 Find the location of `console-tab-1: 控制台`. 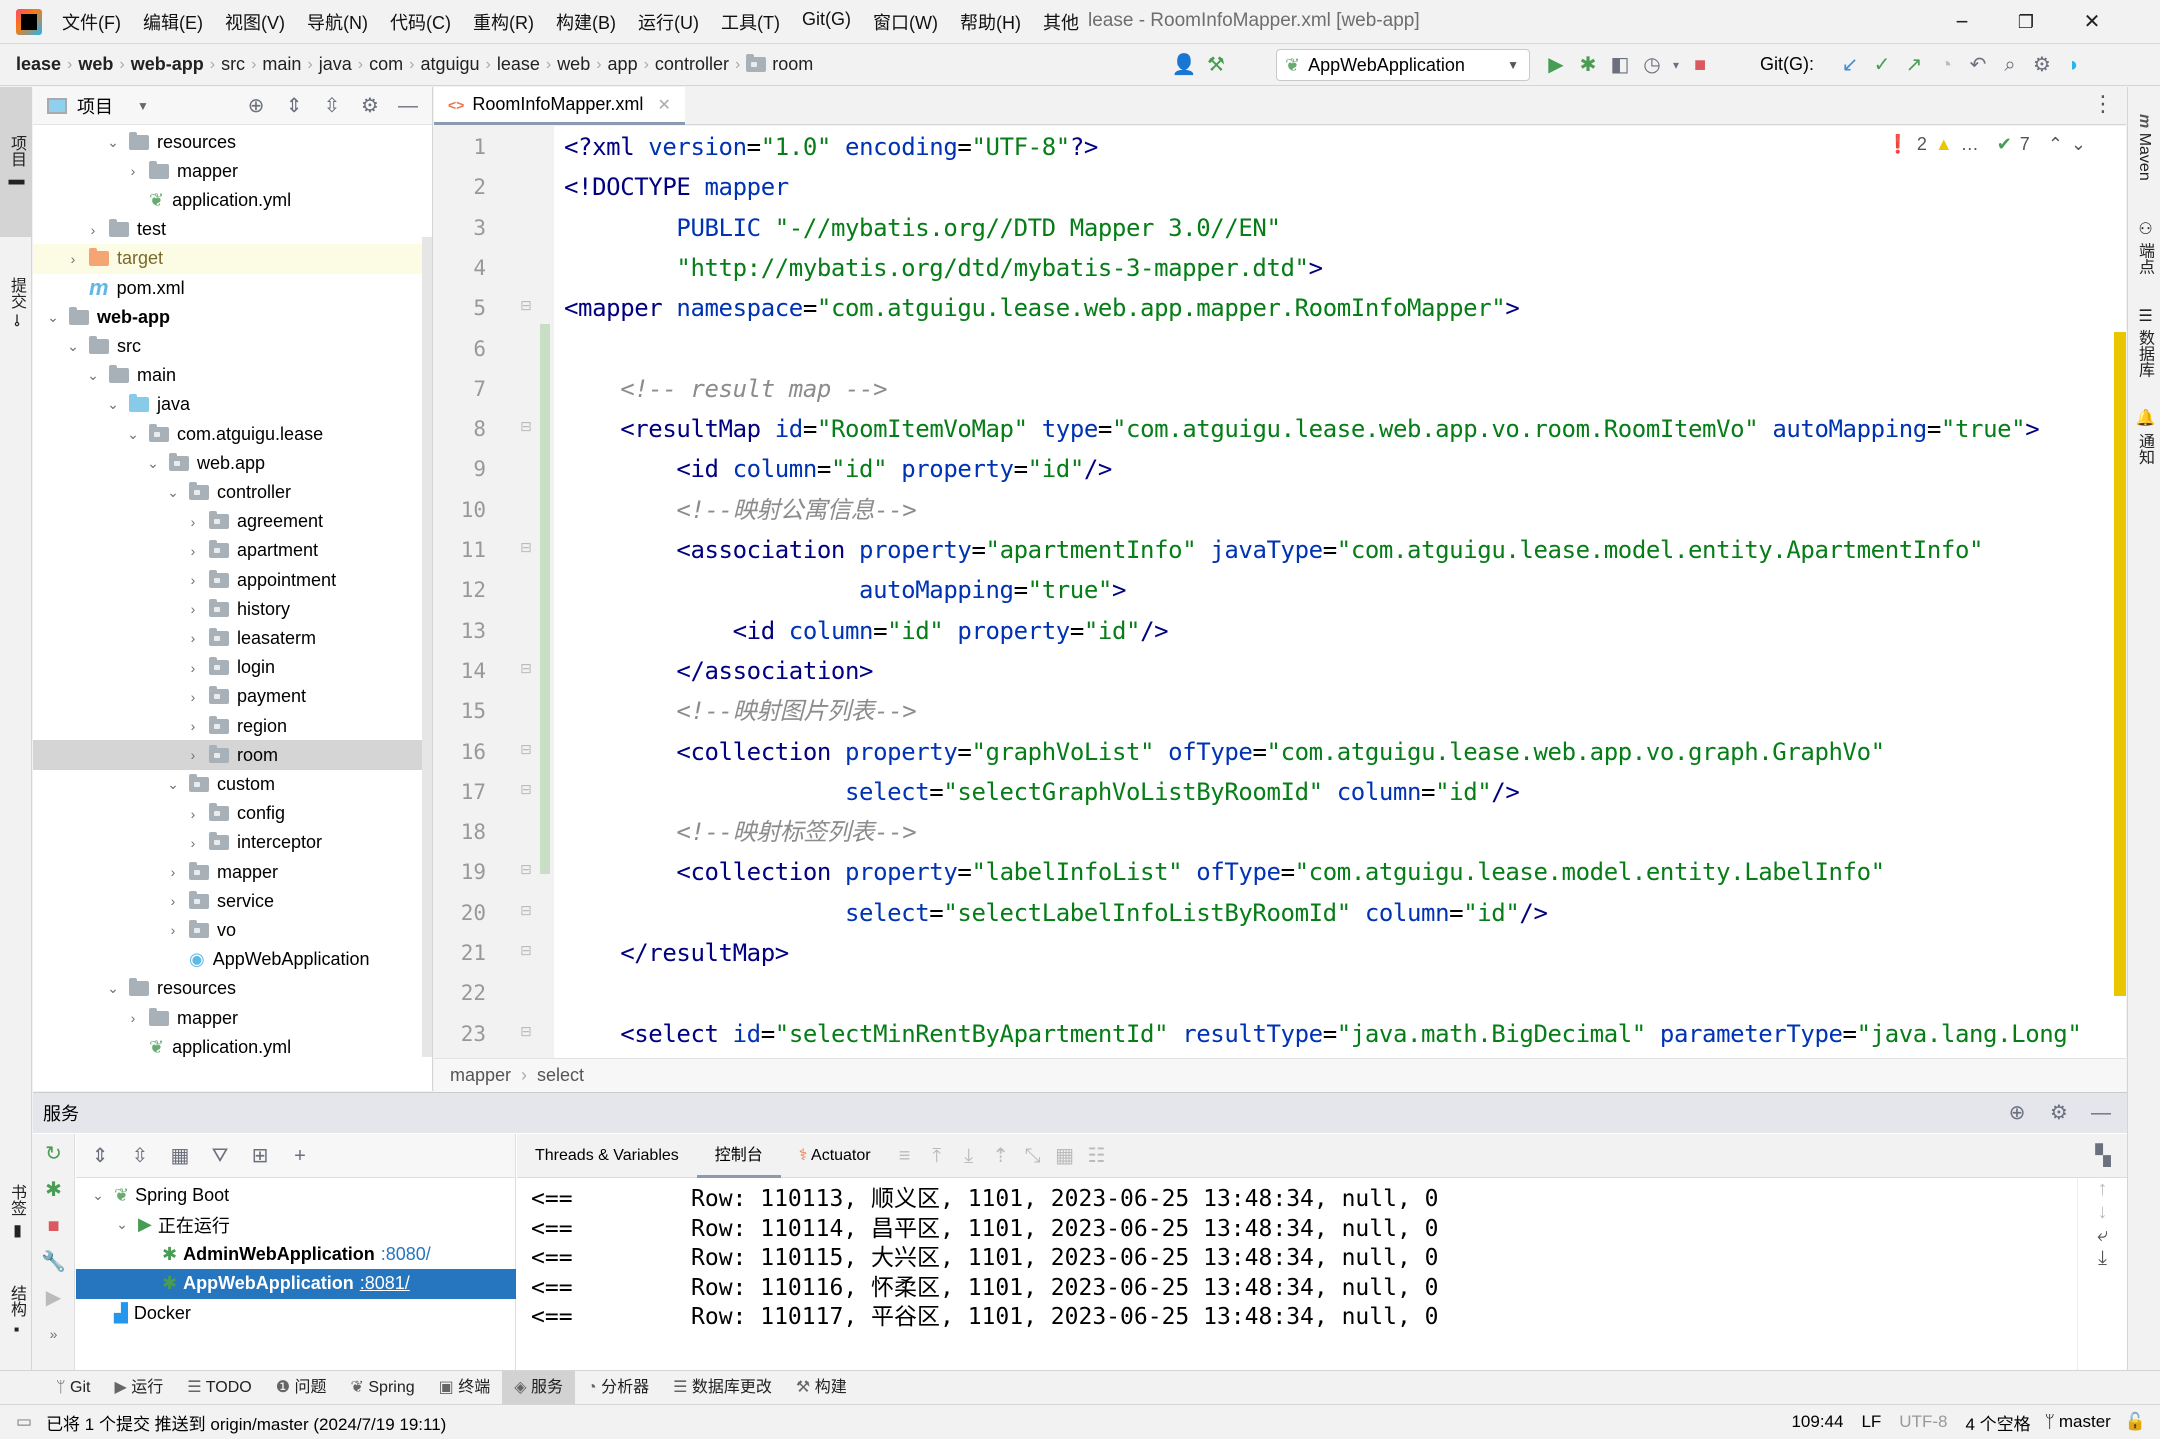

console-tab-1: 控制台 is located at coordinates (738, 1156).